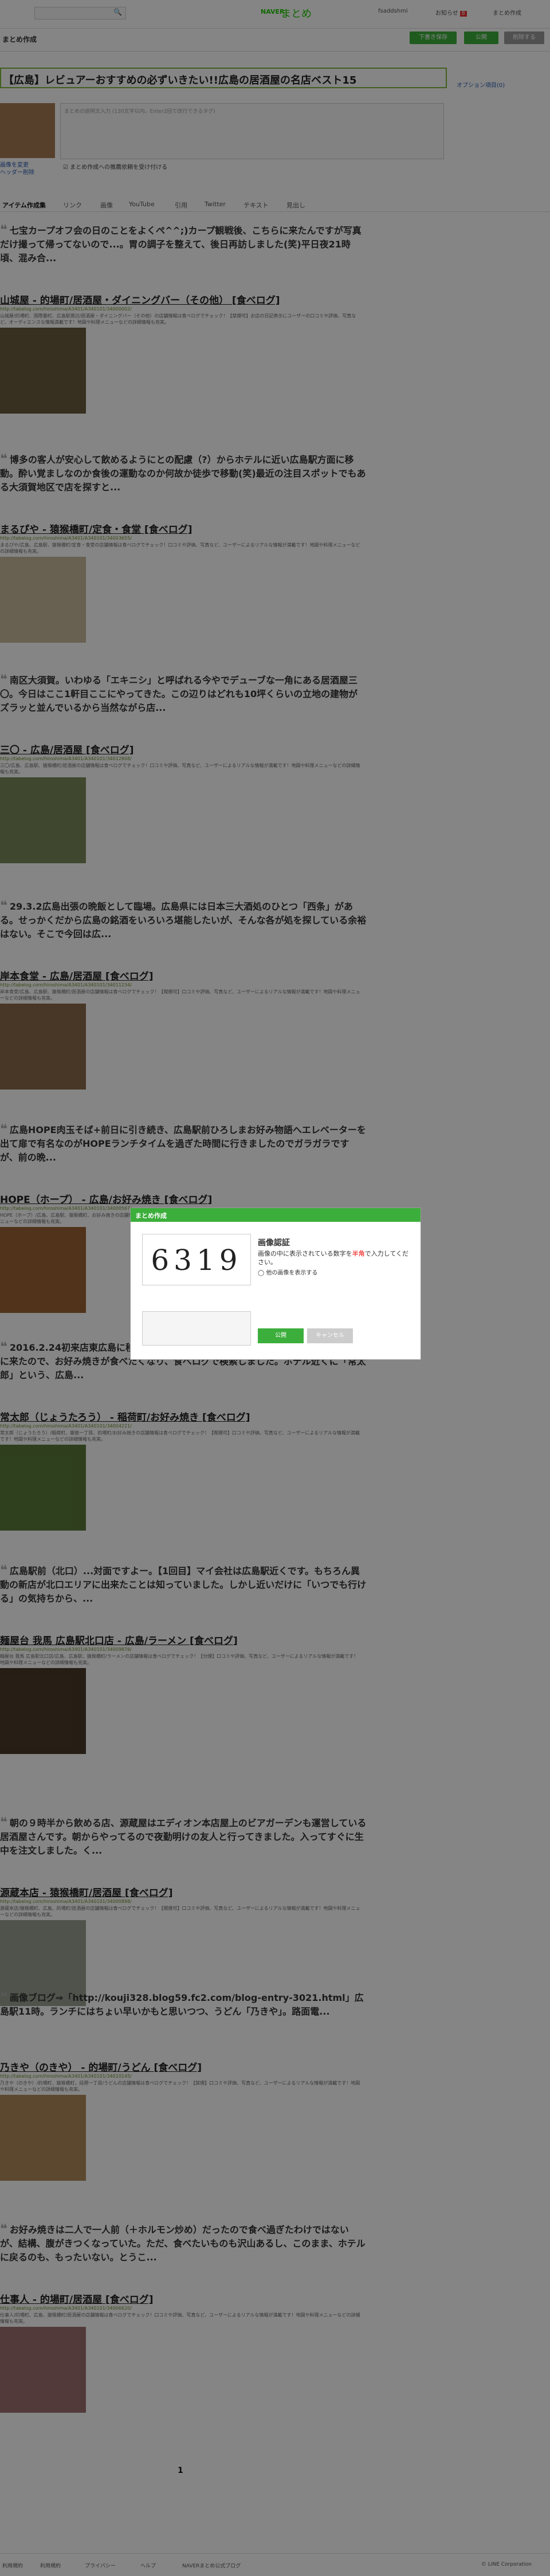  I want to click on modal-instructions: 画像の中に表示されている数字を半角で入力してください。, so click(335, 1258).